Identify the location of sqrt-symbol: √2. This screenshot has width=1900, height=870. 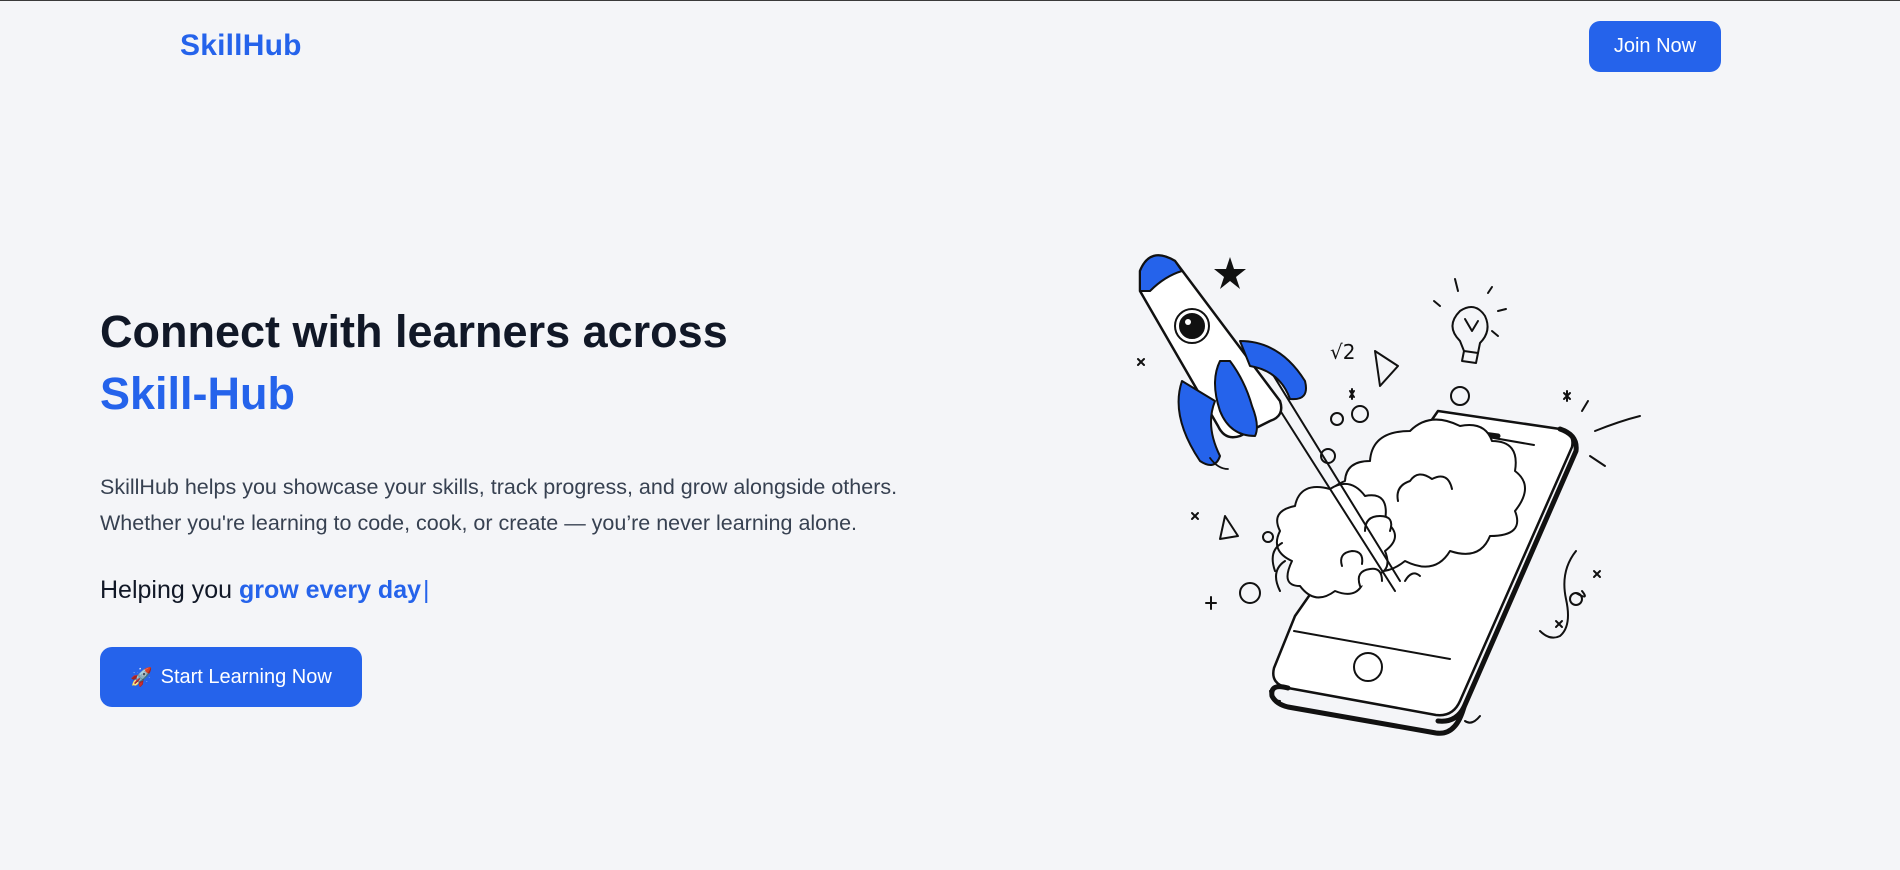
(1342, 352).